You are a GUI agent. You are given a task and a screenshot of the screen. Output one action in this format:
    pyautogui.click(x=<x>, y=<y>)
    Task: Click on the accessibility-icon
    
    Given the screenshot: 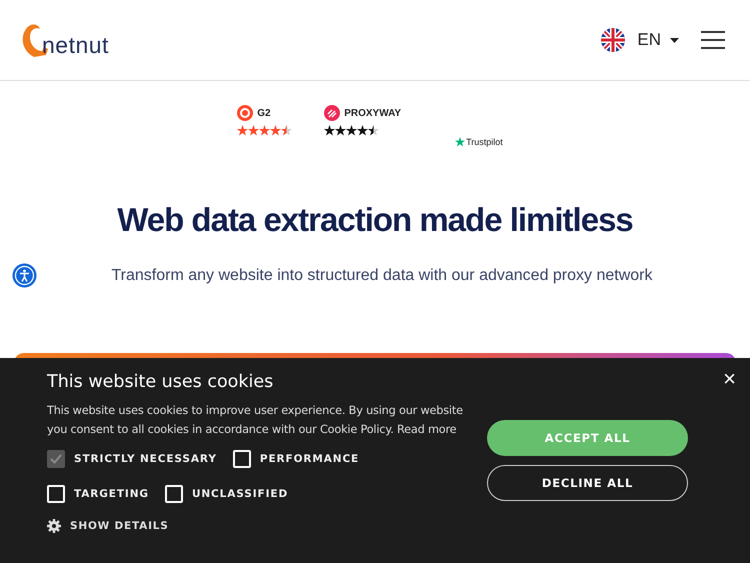 What is the action you would take?
    pyautogui.click(x=24, y=275)
    